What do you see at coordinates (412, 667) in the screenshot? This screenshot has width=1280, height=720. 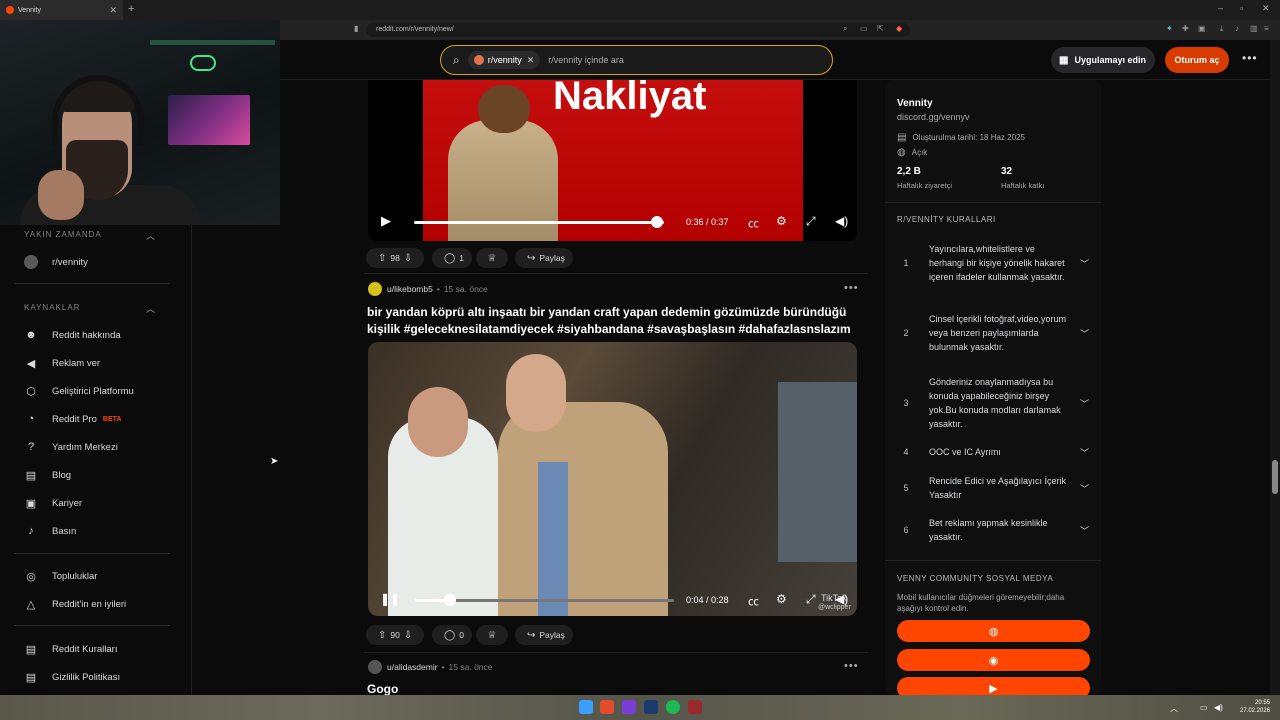 I see `author-name: u/alidasdemir` at bounding box center [412, 667].